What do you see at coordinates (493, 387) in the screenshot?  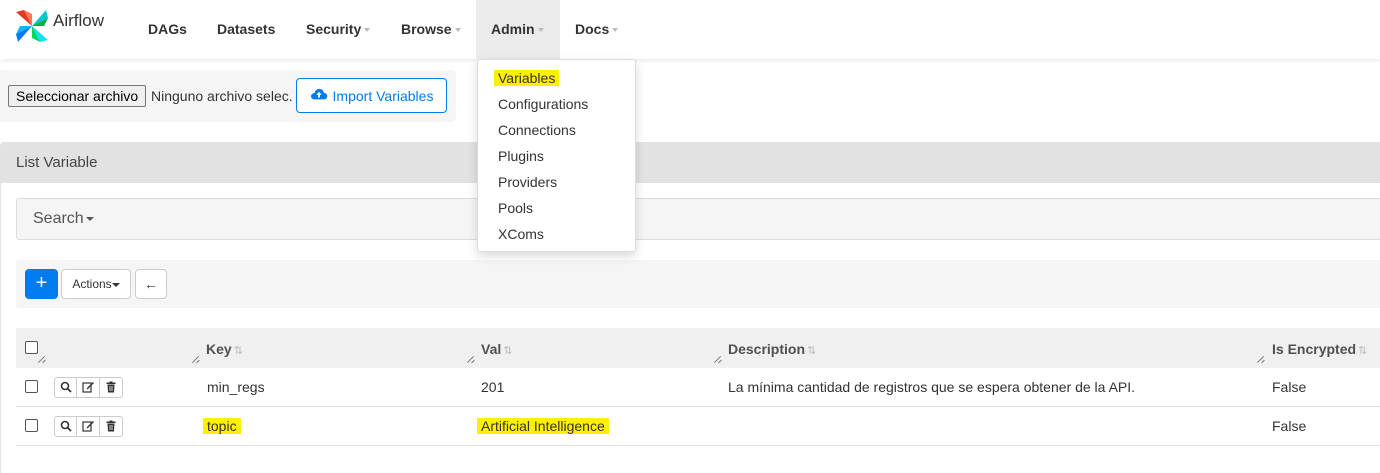 I see `cell-val: 201` at bounding box center [493, 387].